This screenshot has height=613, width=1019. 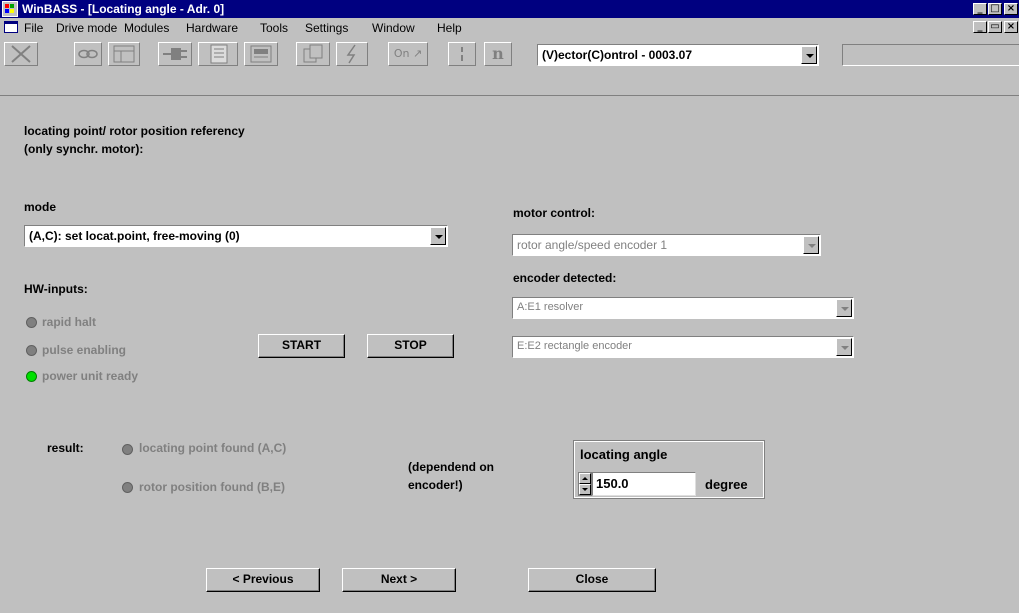 What do you see at coordinates (146, 28) in the screenshot?
I see `menu-modules: Modules` at bounding box center [146, 28].